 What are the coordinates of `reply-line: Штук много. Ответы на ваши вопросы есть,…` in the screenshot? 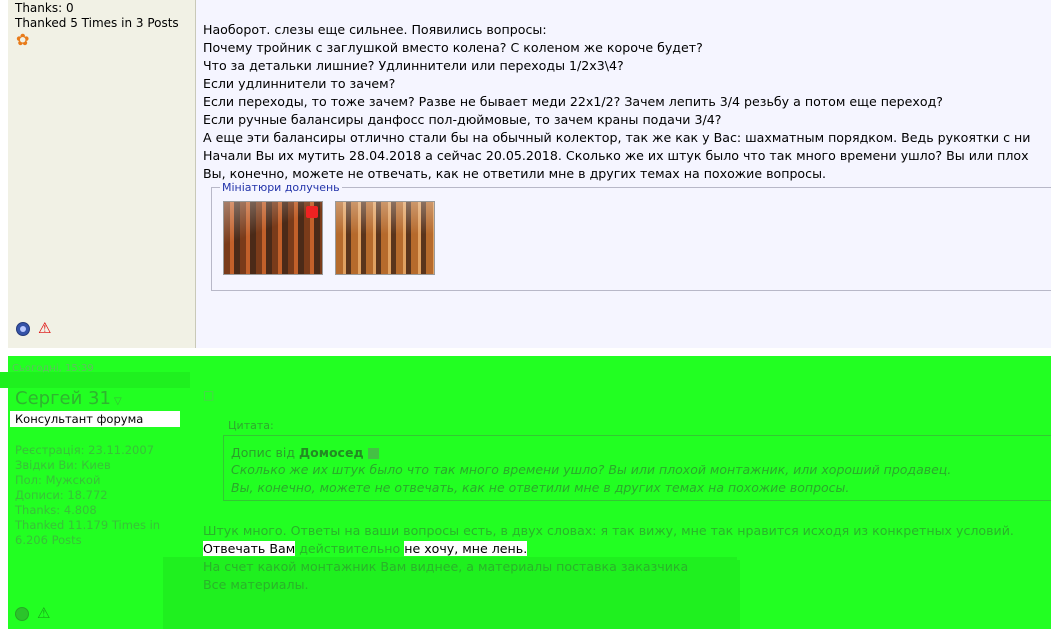 It's located at (608, 530).